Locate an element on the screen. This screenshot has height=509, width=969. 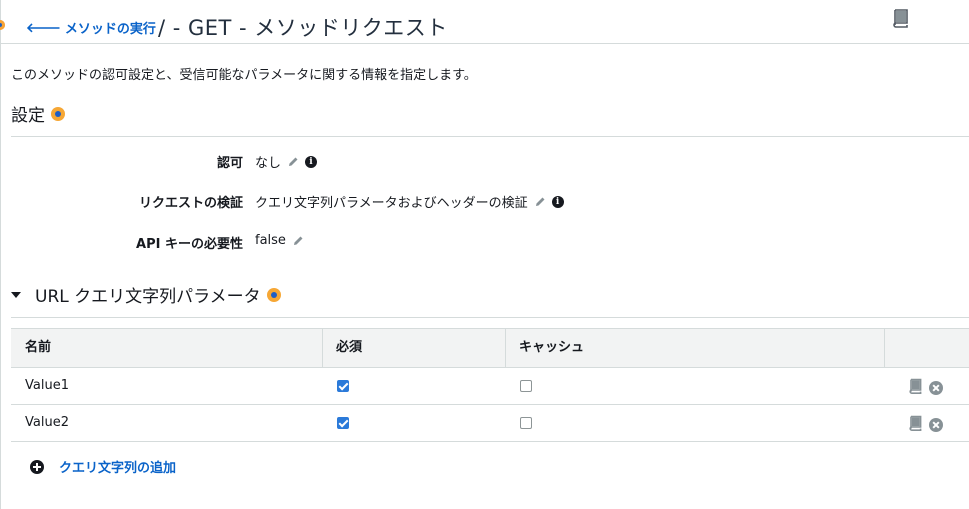
setting-value: なし i is located at coordinates (286, 161).